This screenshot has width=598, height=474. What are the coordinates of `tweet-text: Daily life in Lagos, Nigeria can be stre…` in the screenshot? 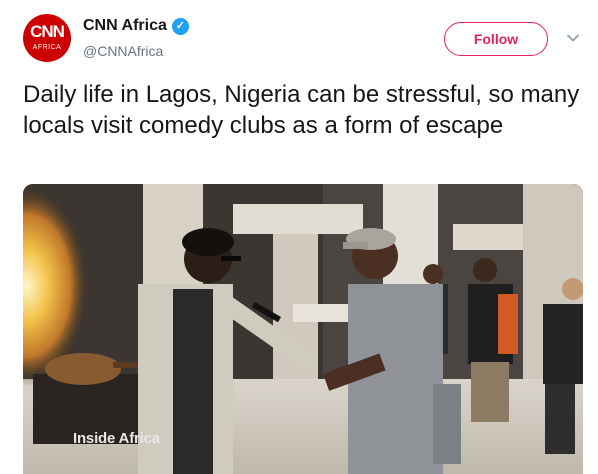 It's located at (301, 110).